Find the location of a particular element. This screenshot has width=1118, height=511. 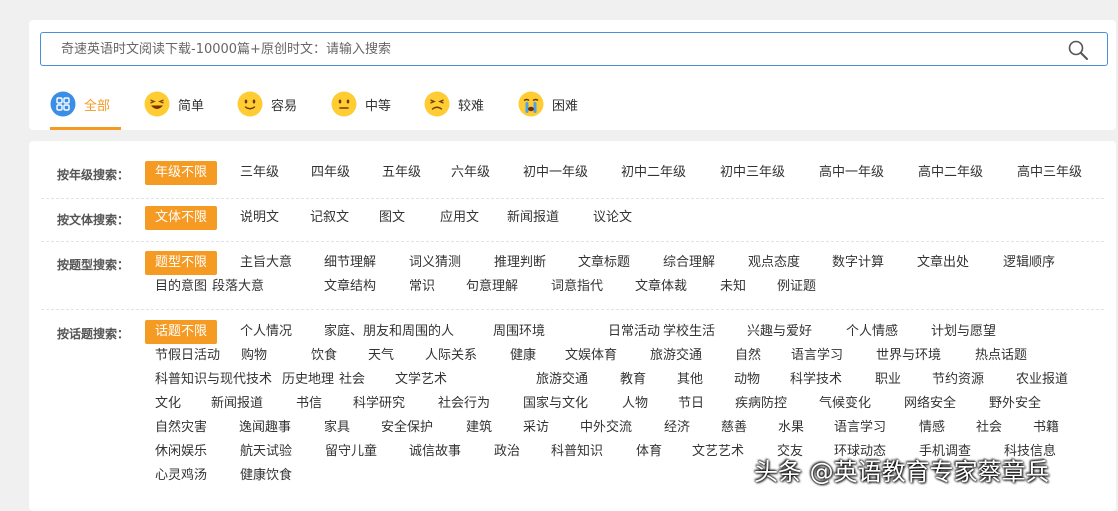

genre-filter-option: 新闻报道 is located at coordinates (533, 218).